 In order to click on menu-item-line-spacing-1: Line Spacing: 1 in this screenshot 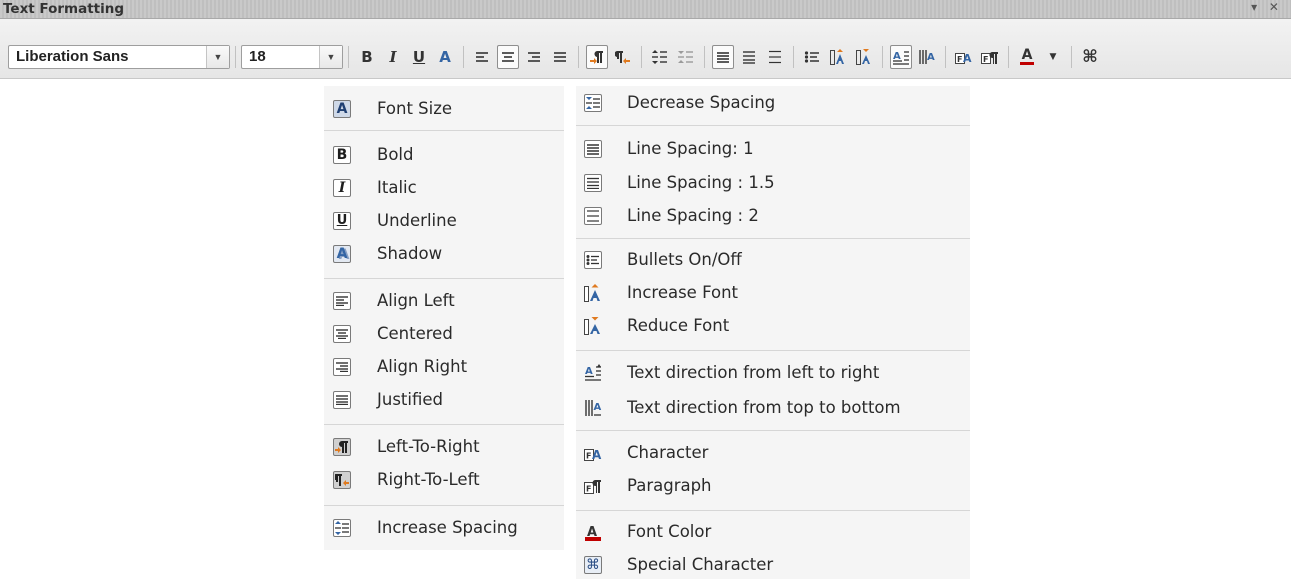, I will do `click(773, 148)`.